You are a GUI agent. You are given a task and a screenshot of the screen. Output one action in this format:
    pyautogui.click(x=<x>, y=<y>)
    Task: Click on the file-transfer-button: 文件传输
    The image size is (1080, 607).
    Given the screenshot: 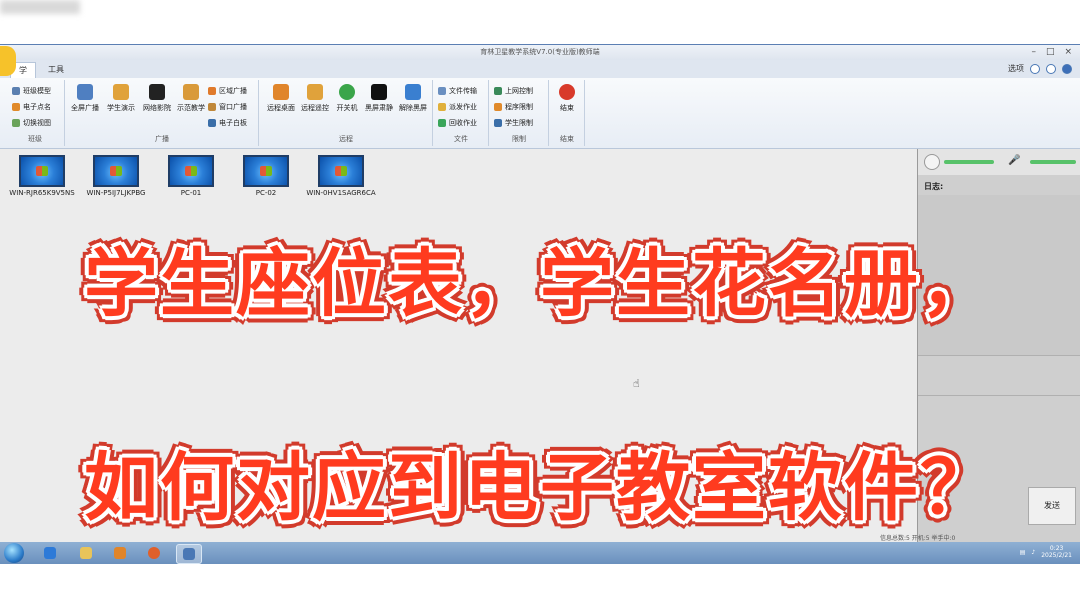 What is the action you would take?
    pyautogui.click(x=457, y=91)
    